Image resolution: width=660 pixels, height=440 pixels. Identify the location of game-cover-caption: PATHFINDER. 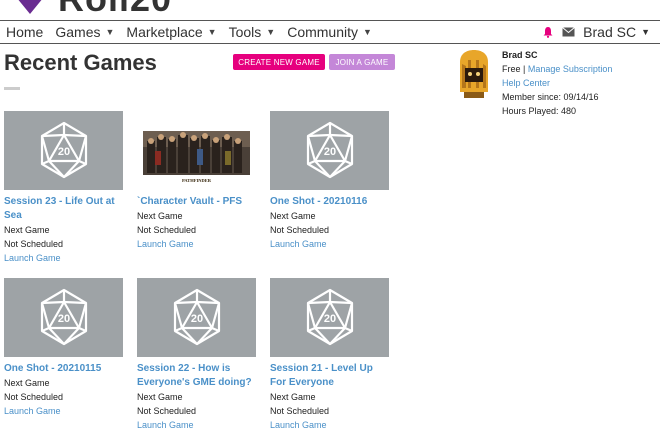
(197, 180).